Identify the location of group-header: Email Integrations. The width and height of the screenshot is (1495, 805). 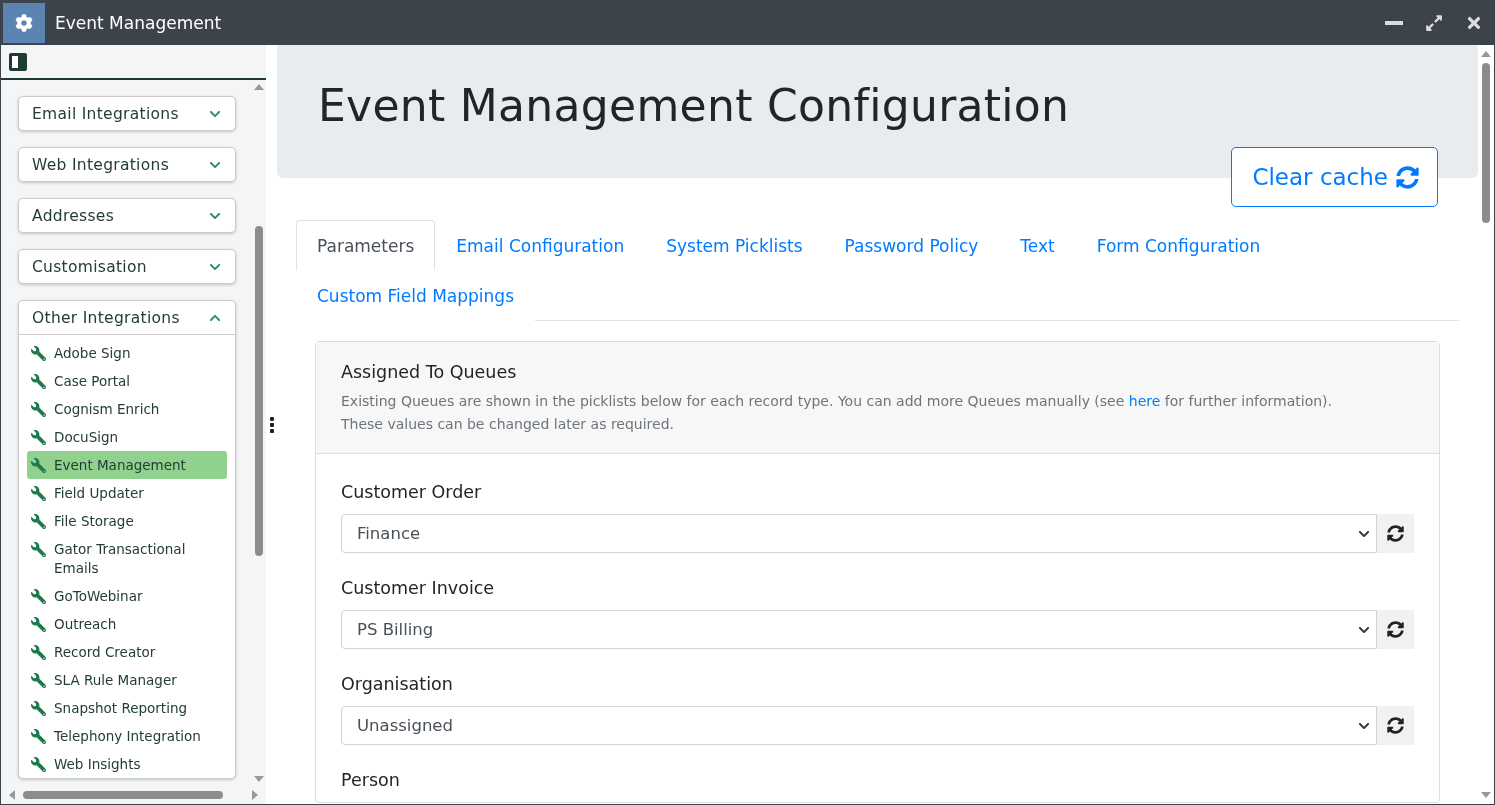
(127, 113).